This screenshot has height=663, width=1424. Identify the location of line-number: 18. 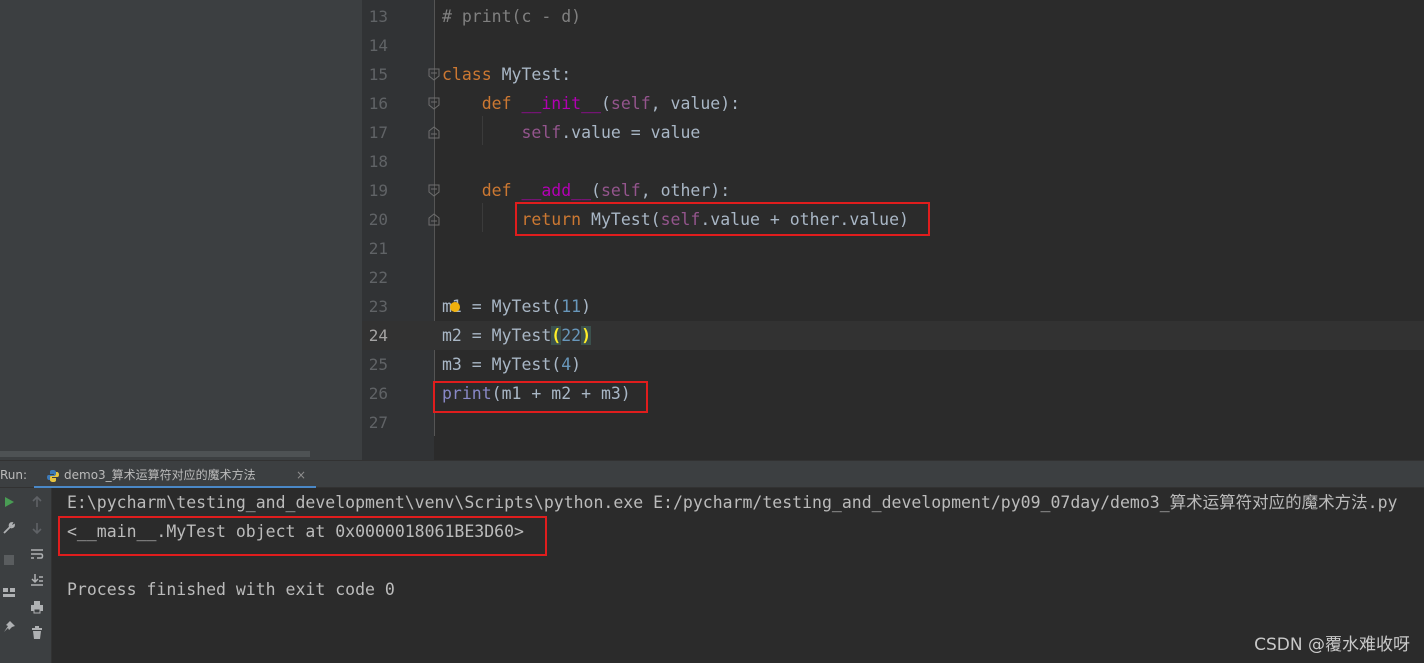
(378, 161).